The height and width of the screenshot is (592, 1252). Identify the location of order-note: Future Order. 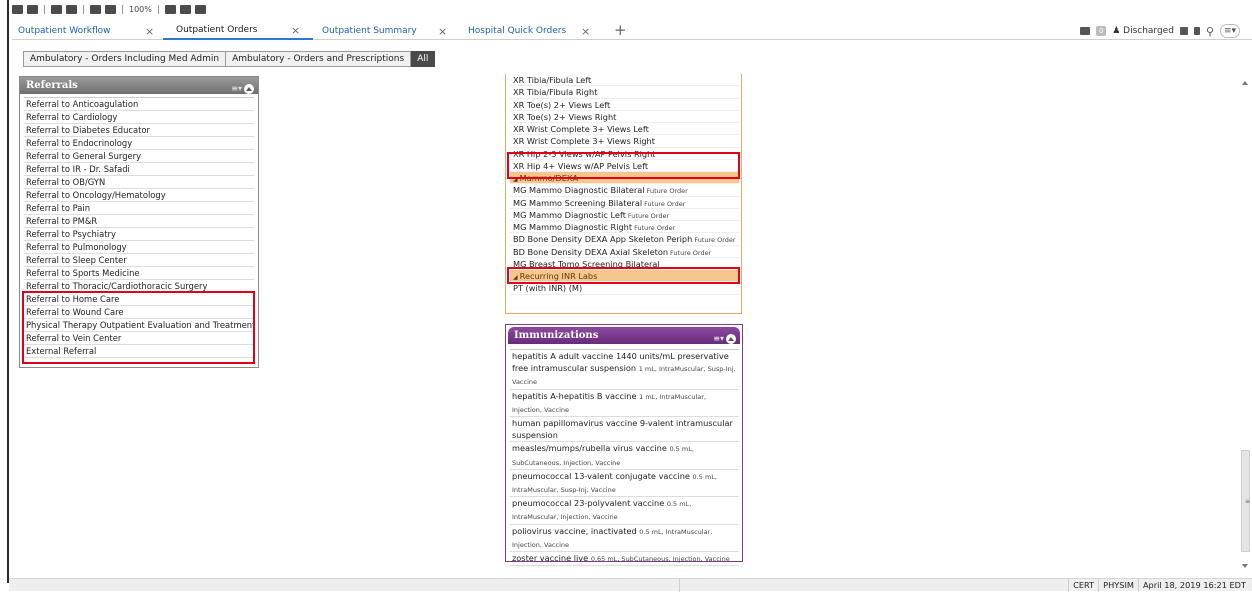
(648, 215).